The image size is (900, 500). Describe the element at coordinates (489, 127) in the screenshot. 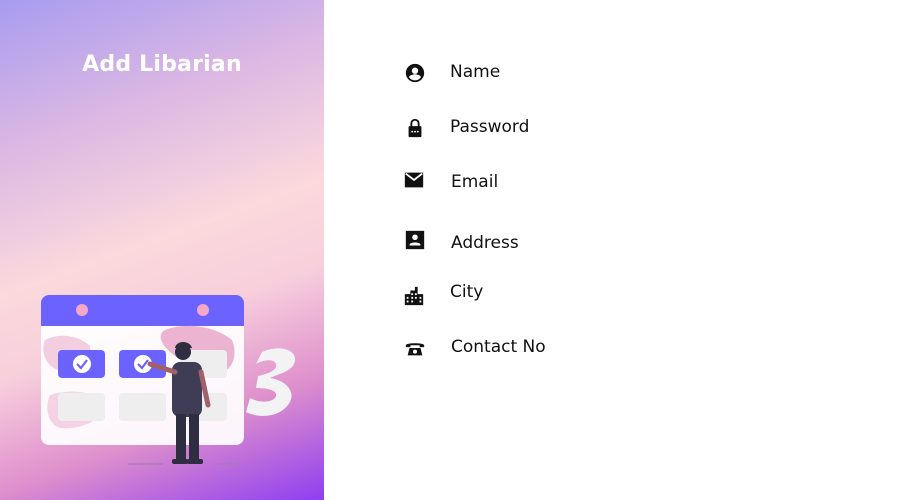

I see `password-field: Password` at that location.